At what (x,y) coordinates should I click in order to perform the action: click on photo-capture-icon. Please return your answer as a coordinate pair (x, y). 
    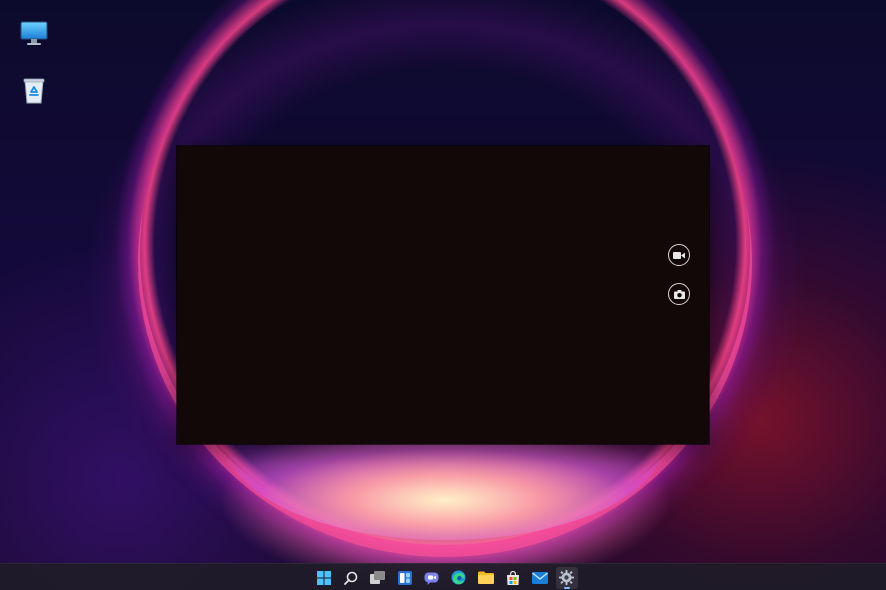
    Looking at the image, I should click on (679, 294).